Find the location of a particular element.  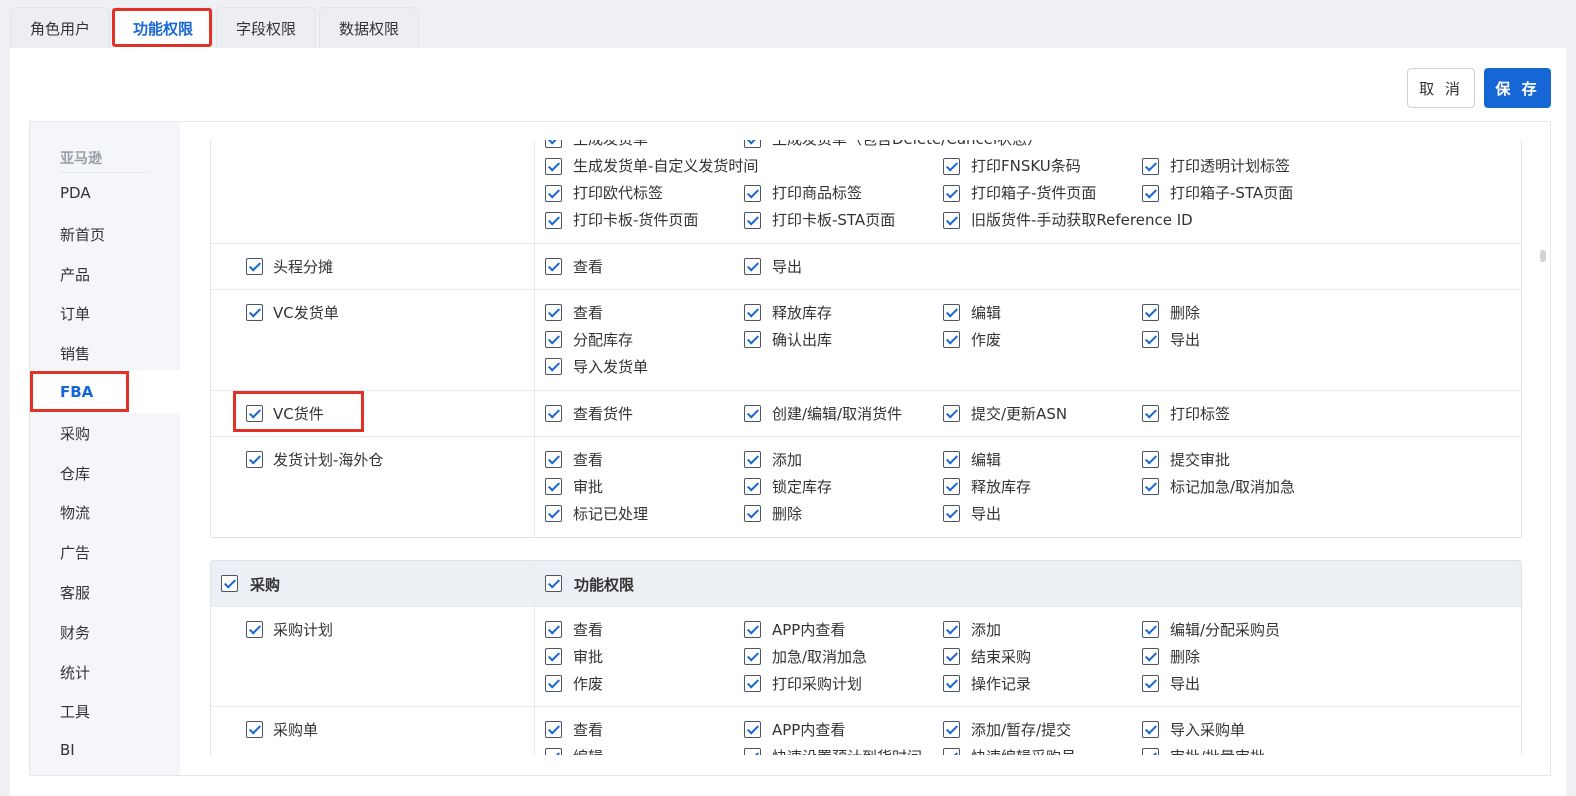

nav-item-ads: 广告 is located at coordinates (75, 552).